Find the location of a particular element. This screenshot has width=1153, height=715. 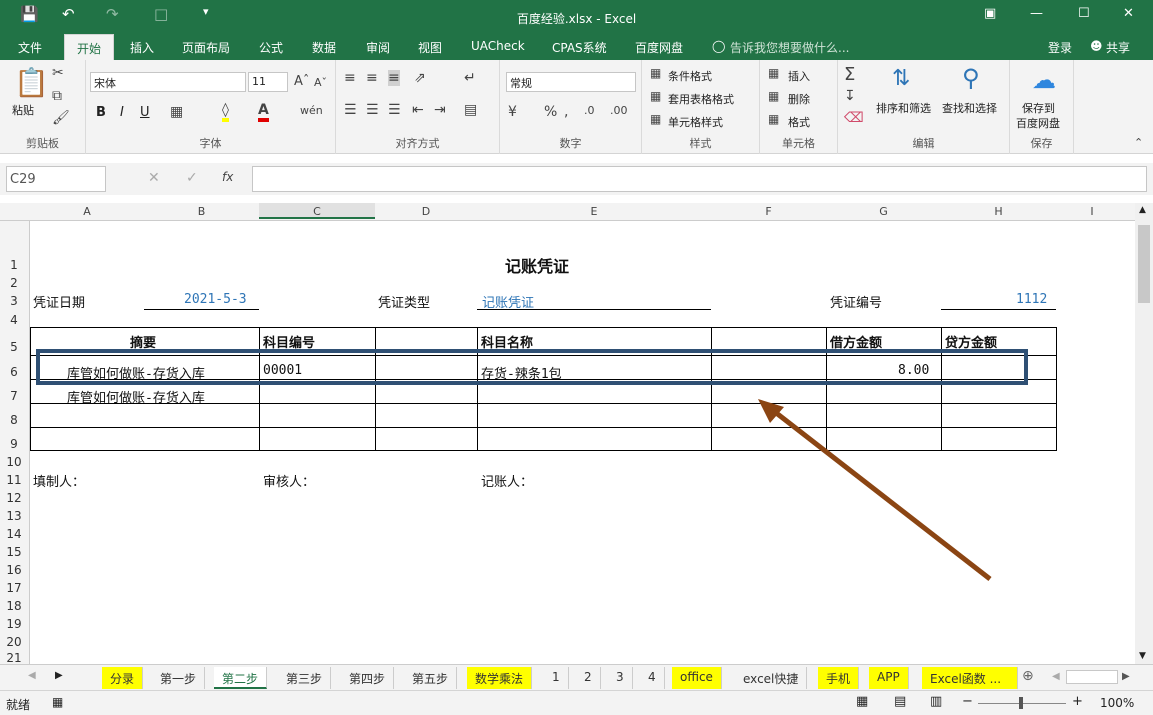

save-to-label: 保存到 is located at coordinates (1038, 108).